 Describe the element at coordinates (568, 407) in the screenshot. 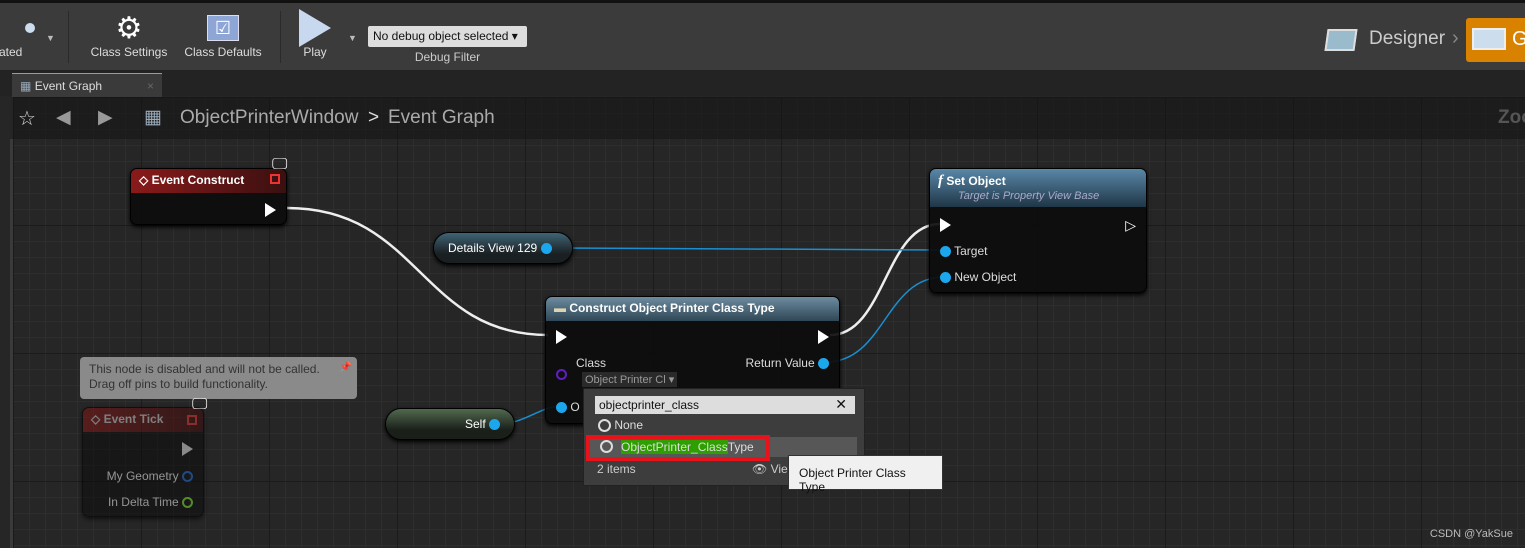

I see `outer-pin: O` at that location.